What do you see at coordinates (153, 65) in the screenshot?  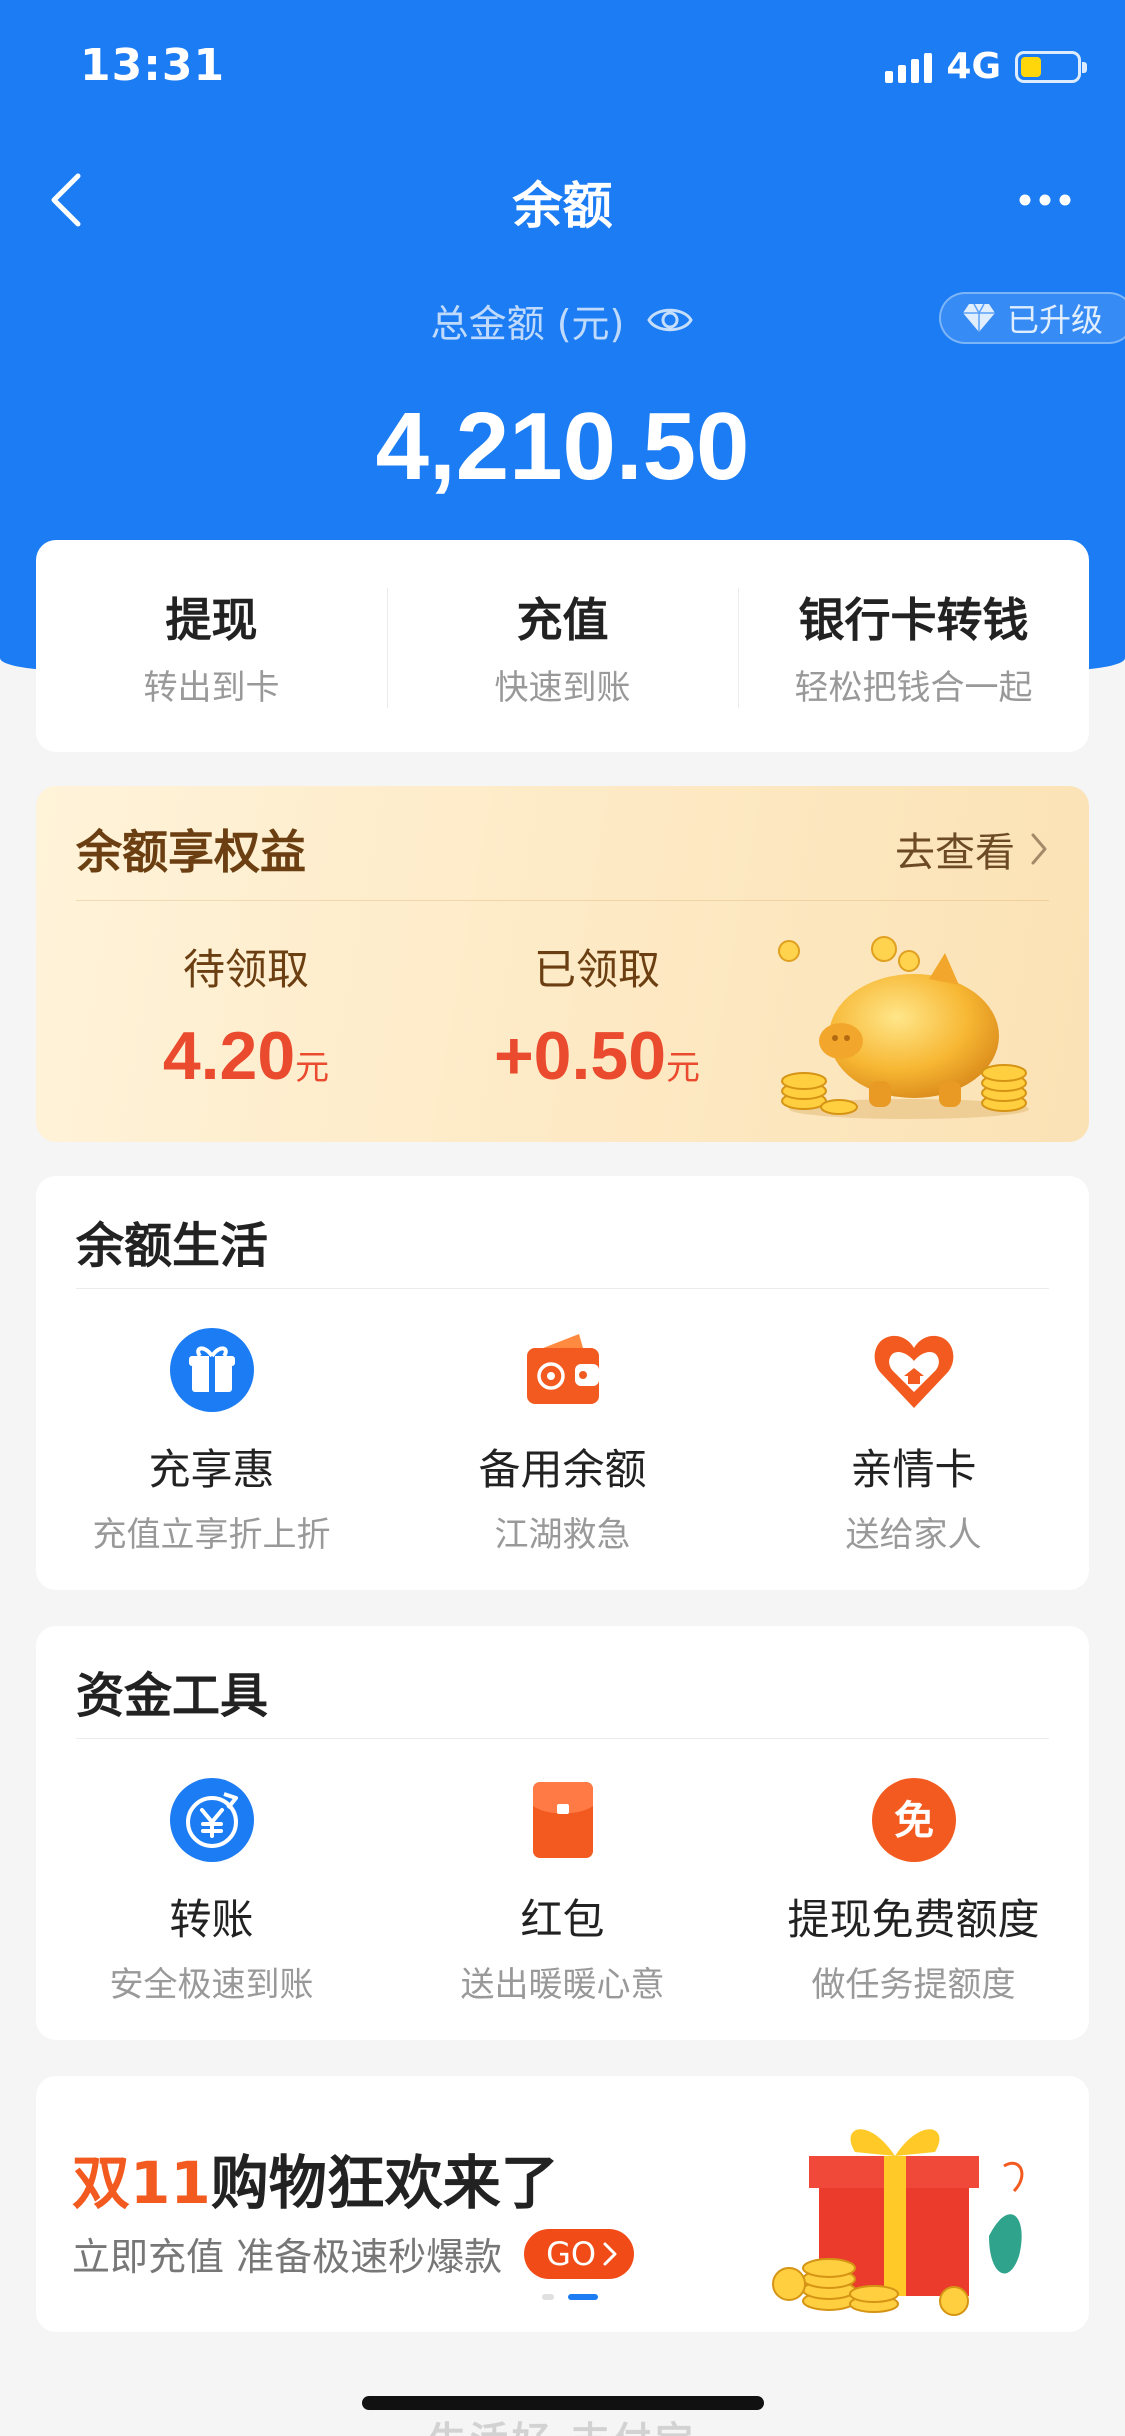 I see `status-time: 13:31` at bounding box center [153, 65].